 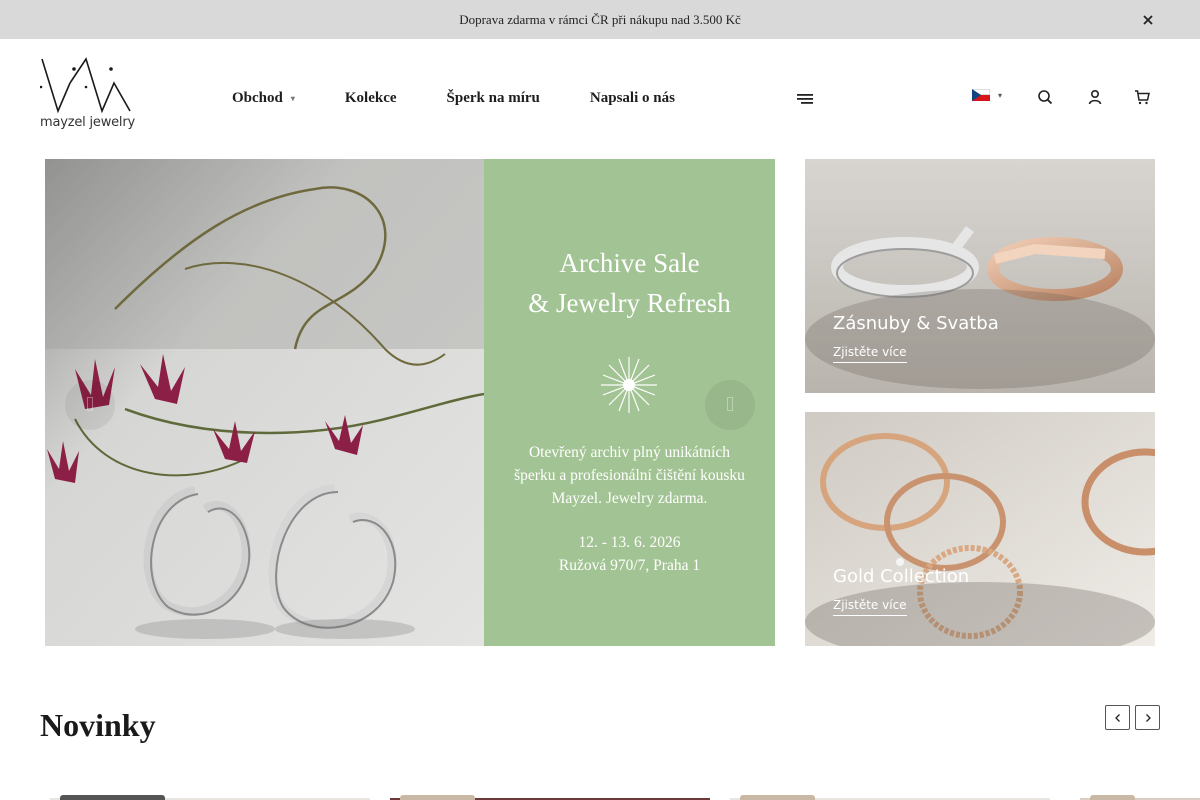 I want to click on chevron-right-icon, so click(x=1148, y=717).